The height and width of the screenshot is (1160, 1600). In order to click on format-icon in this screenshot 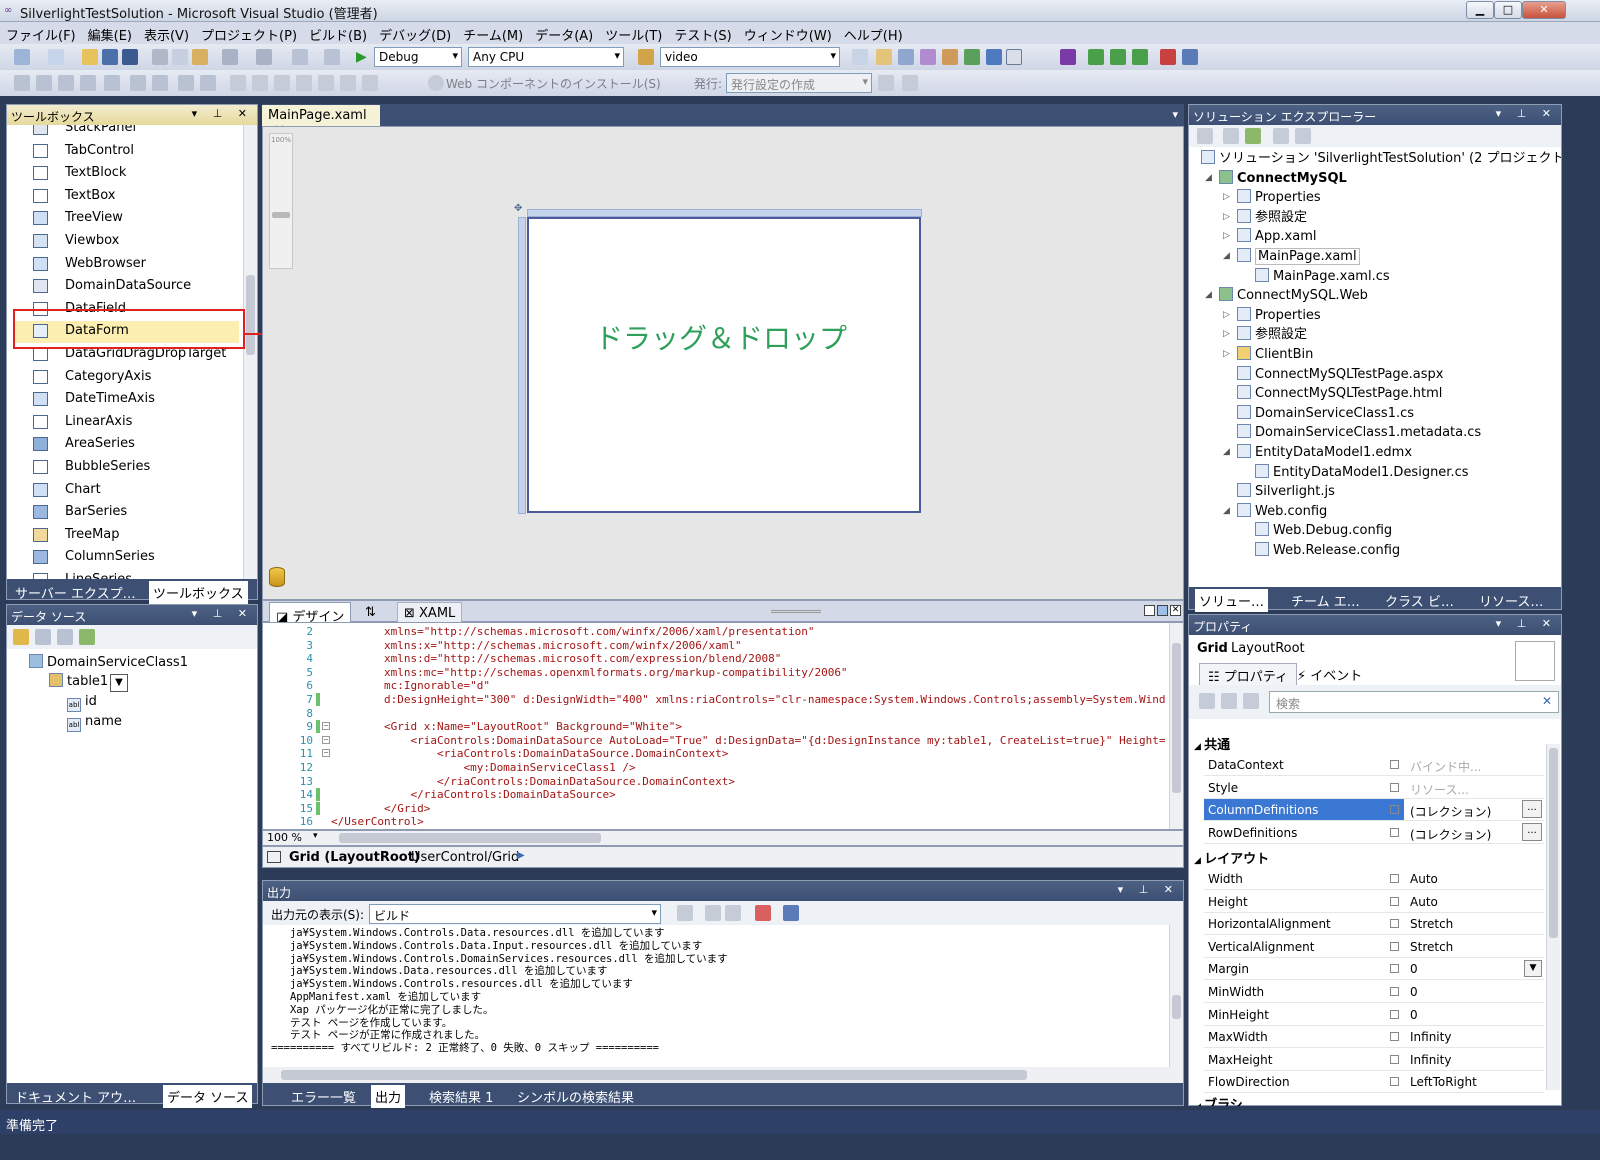, I will do `click(1190, 57)`.